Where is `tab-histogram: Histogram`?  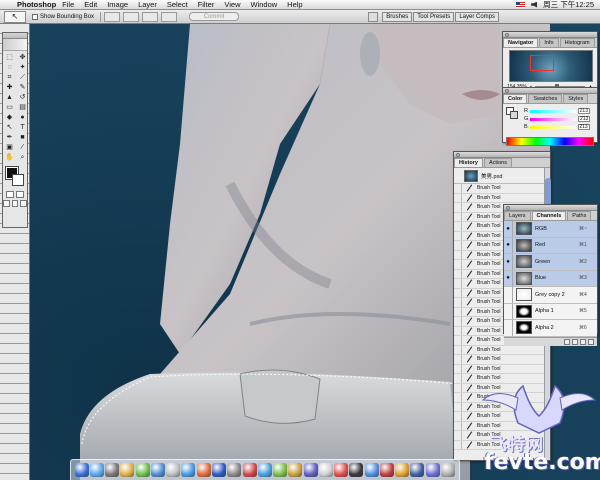
tab-histogram: Histogram is located at coordinates (577, 42).